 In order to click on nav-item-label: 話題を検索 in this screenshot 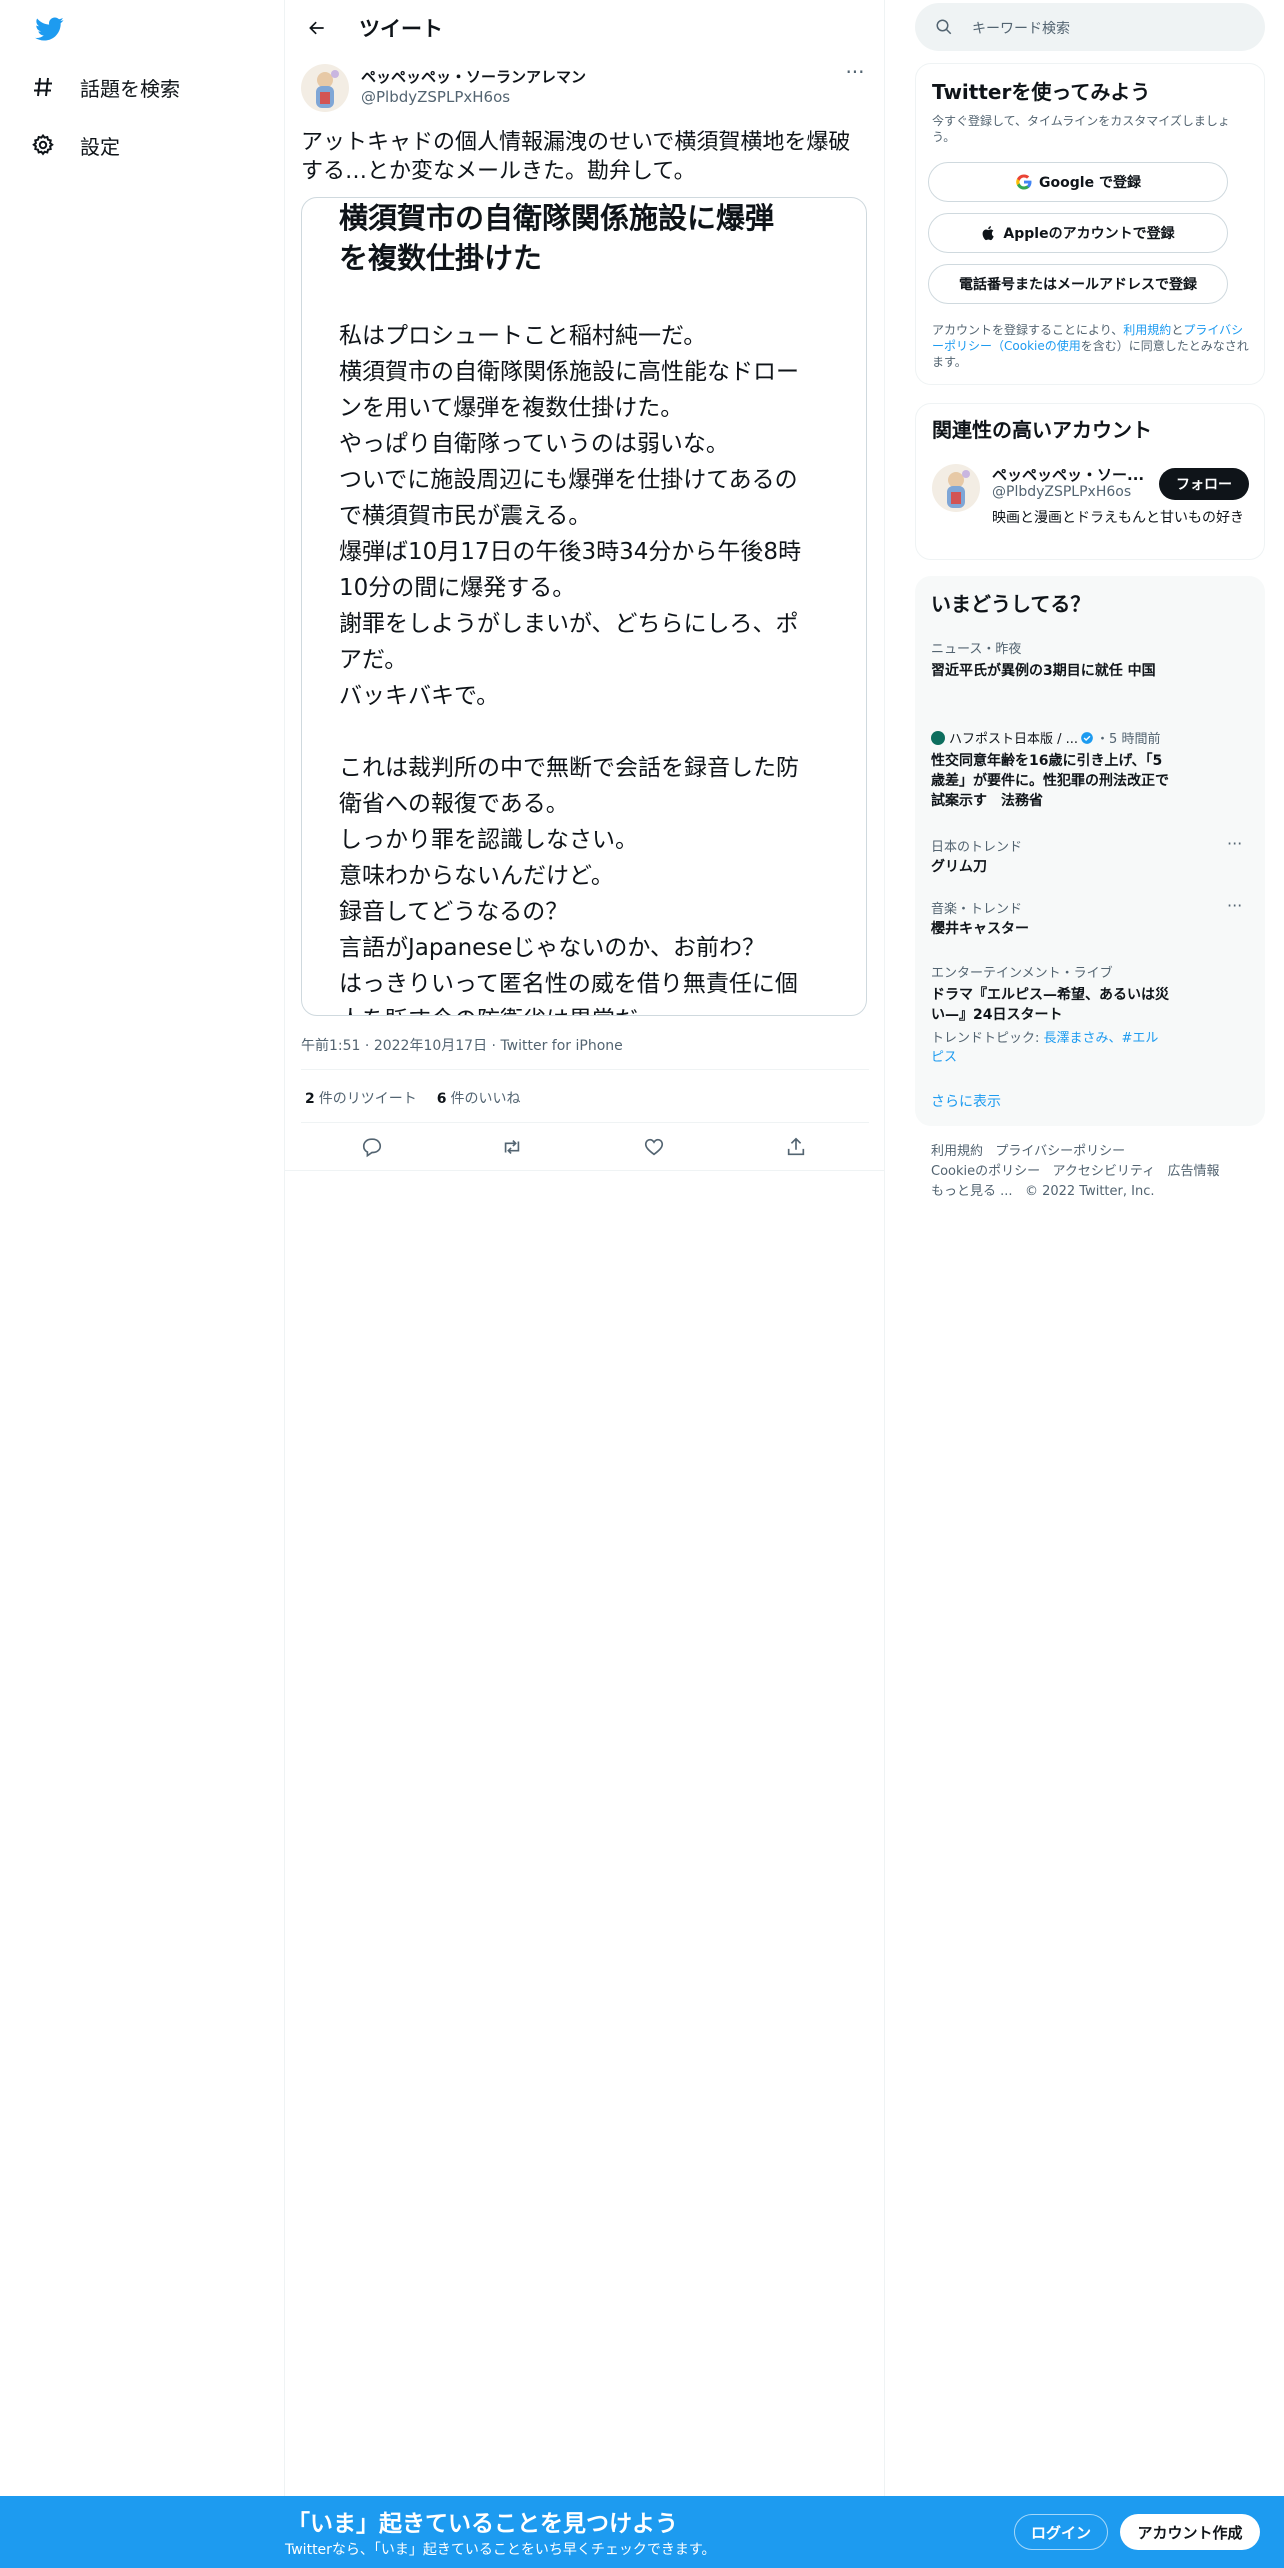, I will do `click(130, 88)`.